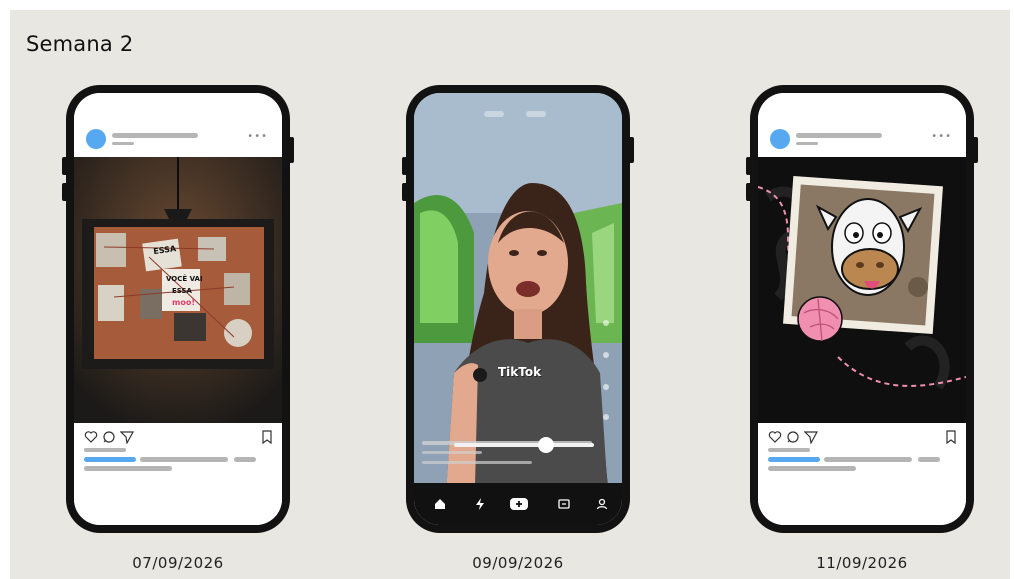  I want to click on profile-icon, so click(602, 504).